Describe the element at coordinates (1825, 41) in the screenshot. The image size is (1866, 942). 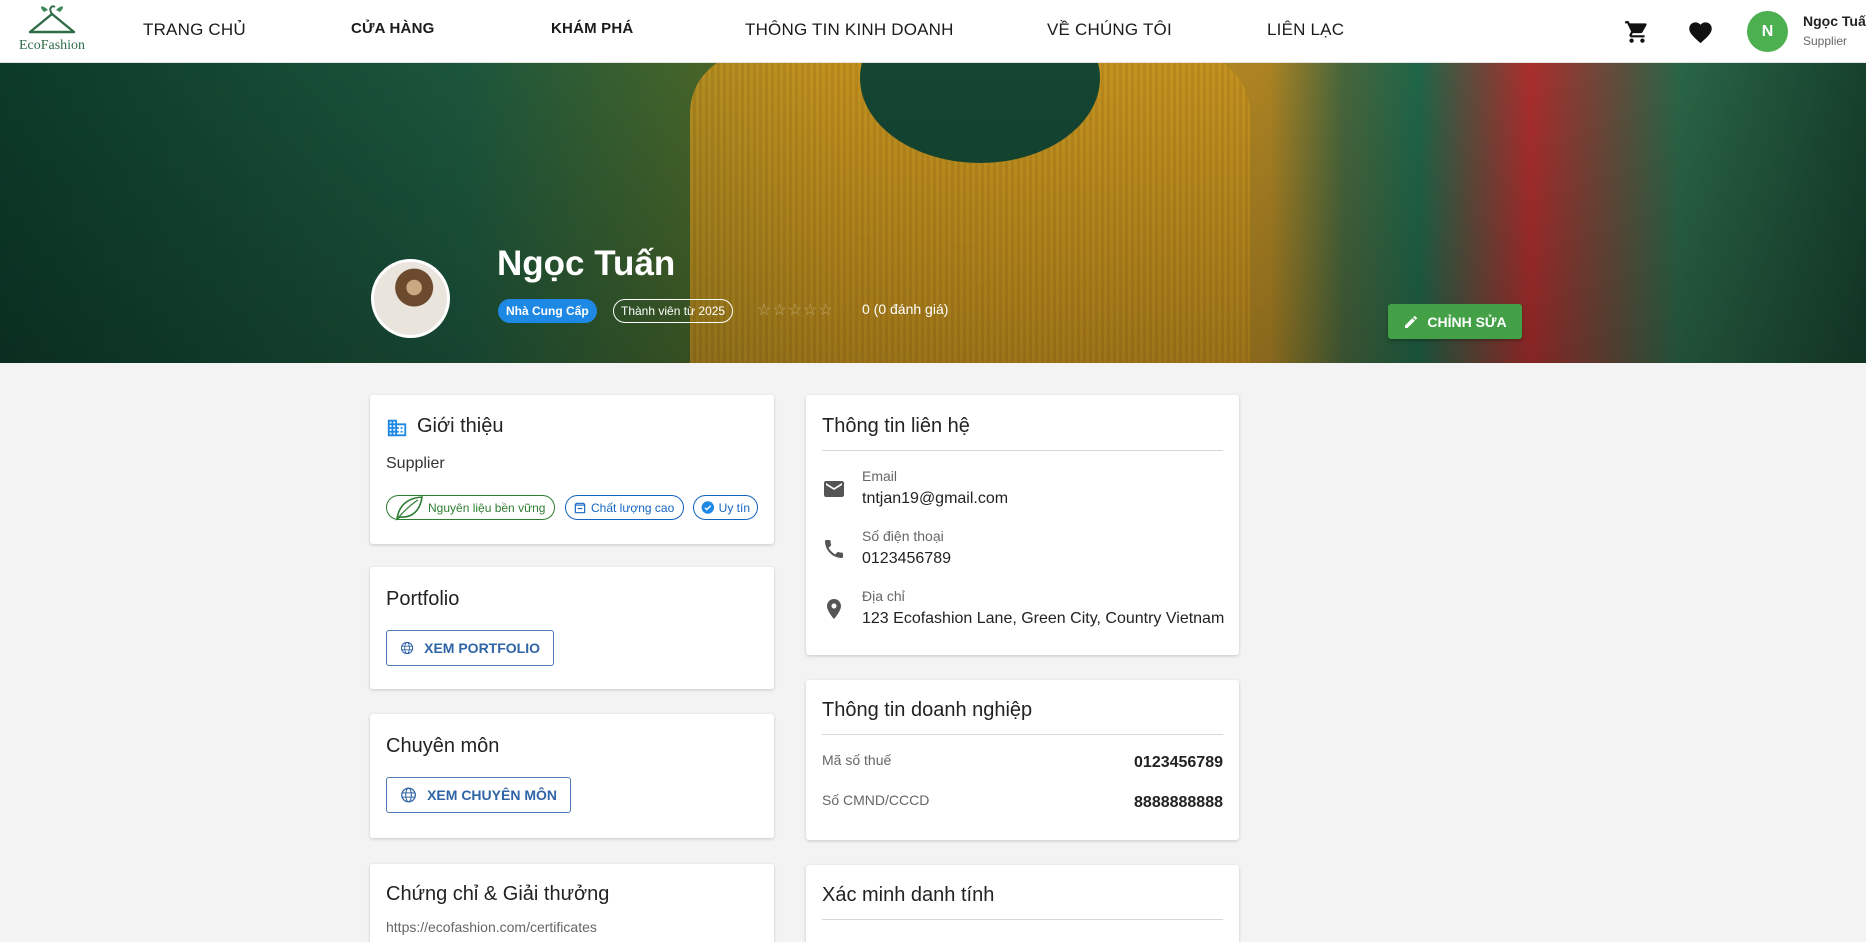
I see `user-role: Supplier` at that location.